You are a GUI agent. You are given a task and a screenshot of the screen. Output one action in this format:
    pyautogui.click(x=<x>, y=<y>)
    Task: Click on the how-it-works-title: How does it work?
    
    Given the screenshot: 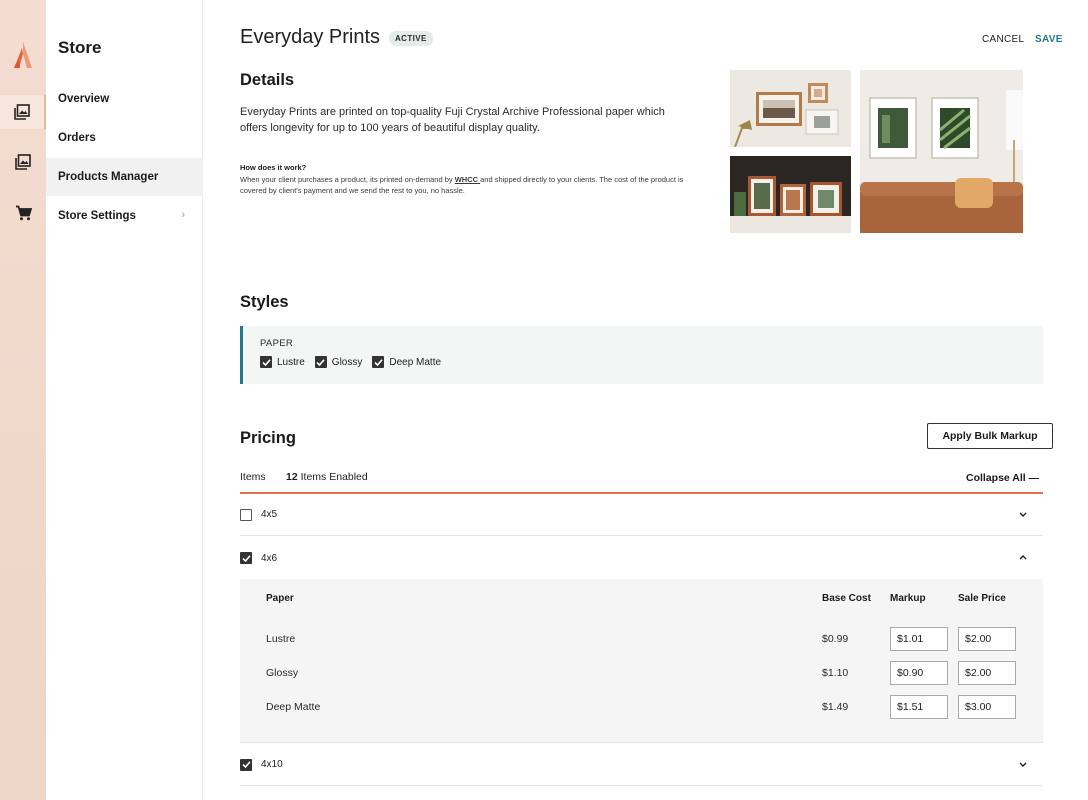 What is the action you would take?
    pyautogui.click(x=273, y=167)
    